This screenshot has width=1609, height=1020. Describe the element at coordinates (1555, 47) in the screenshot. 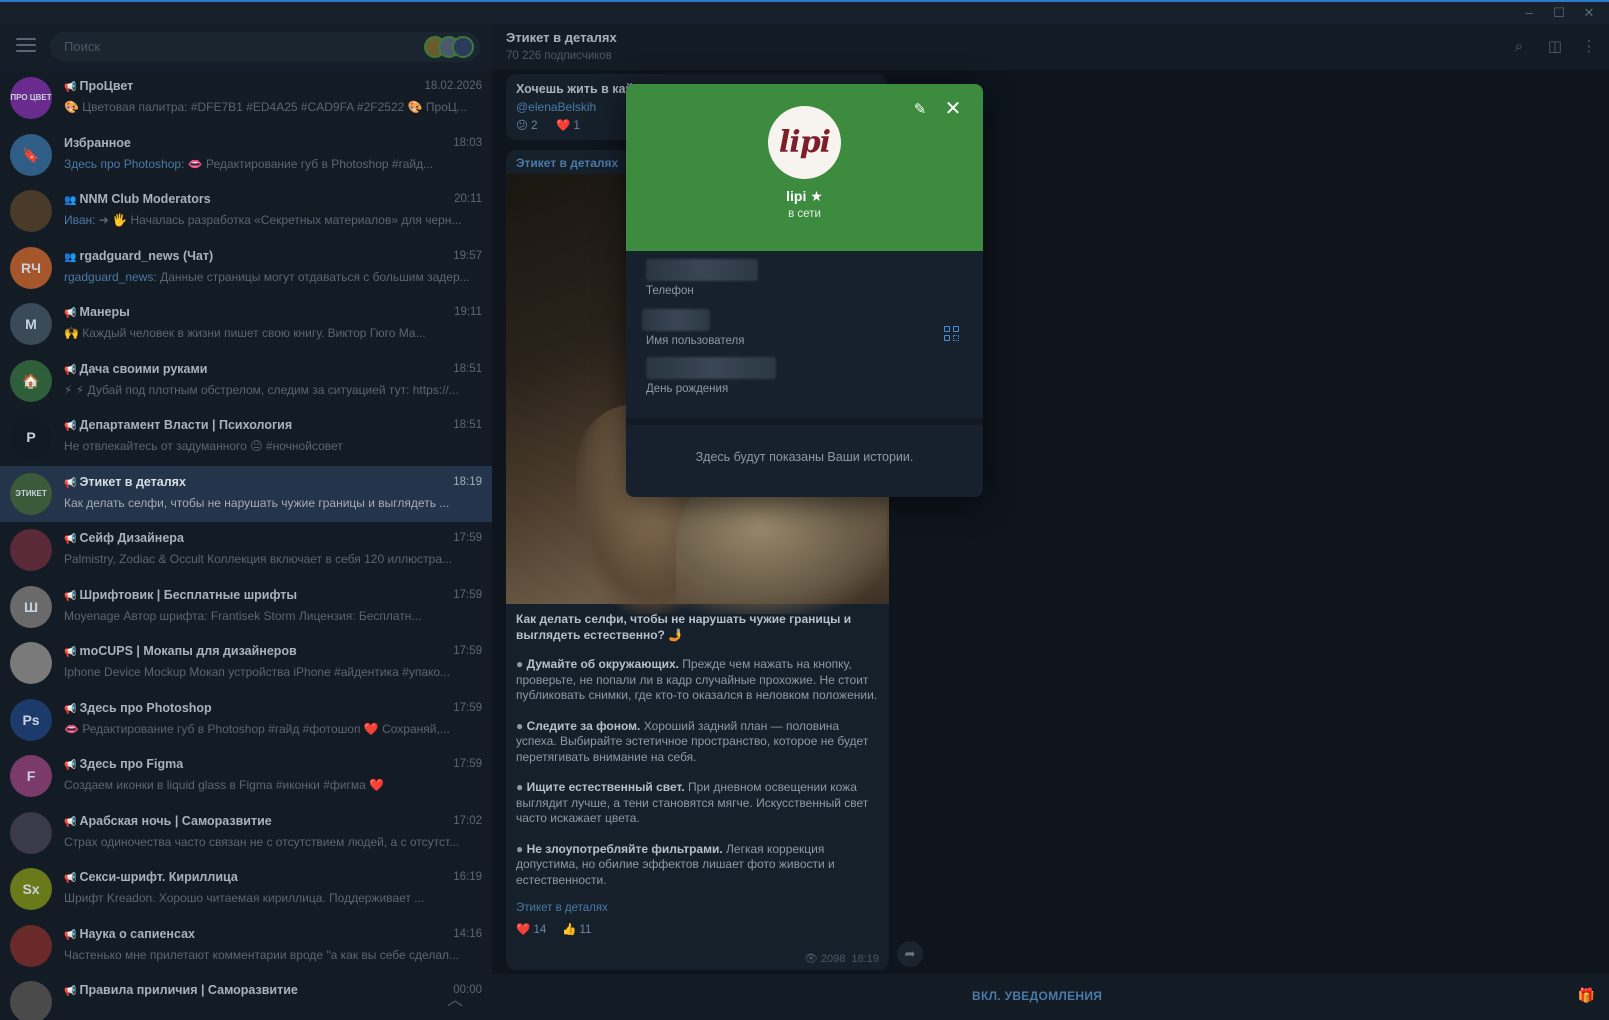

I see `sidebar-toggle-icon: ◫` at that location.